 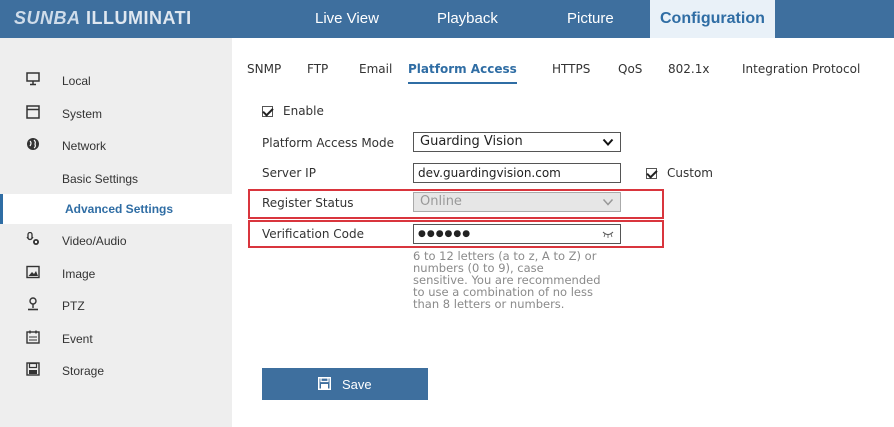 I want to click on server-ip-input: dev.guardingvision.com, so click(x=517, y=173).